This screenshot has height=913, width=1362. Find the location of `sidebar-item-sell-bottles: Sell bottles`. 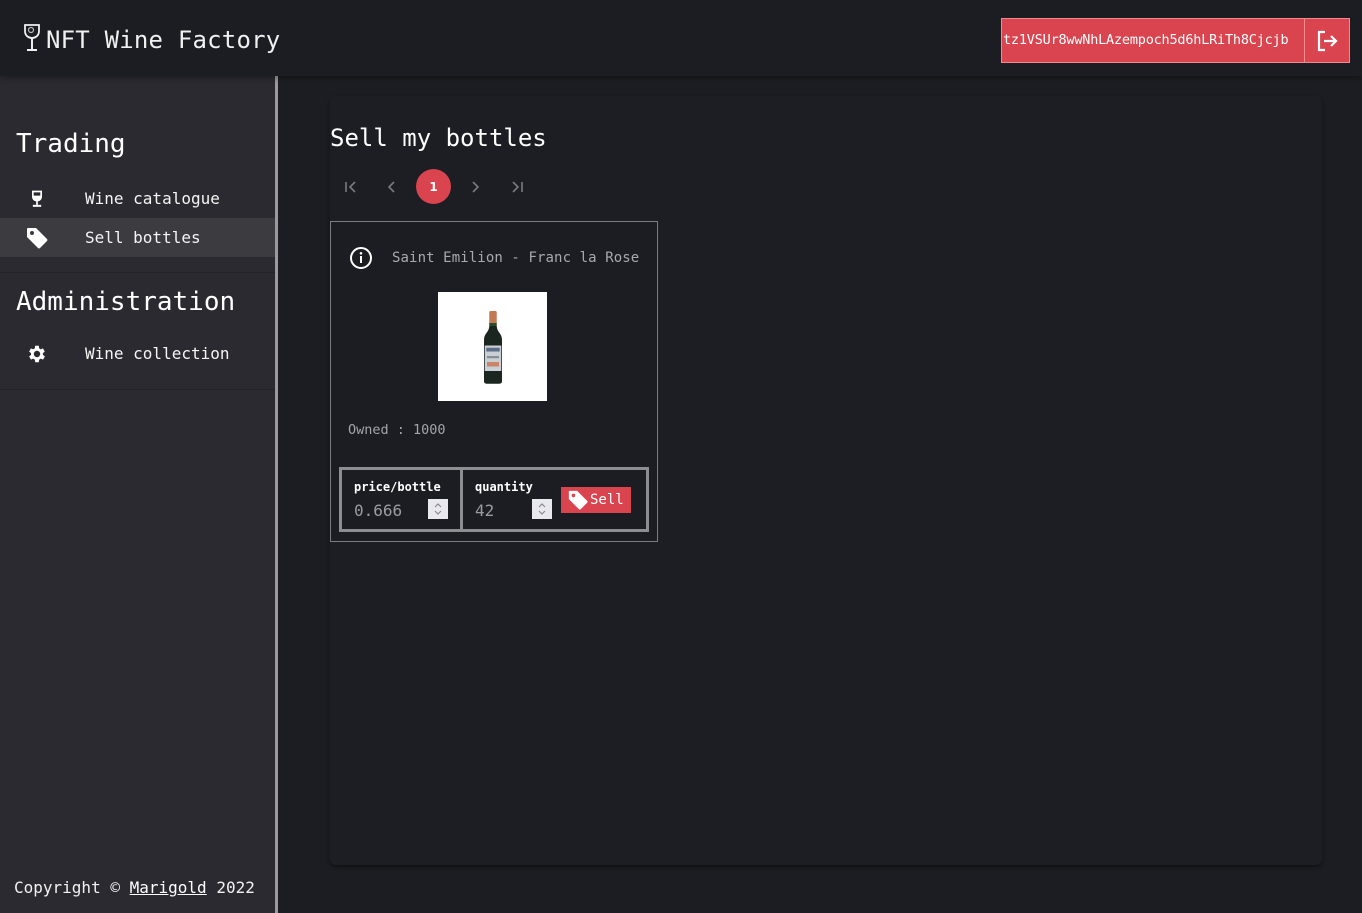

sidebar-item-sell-bottles: Sell bottles is located at coordinates (137, 237).